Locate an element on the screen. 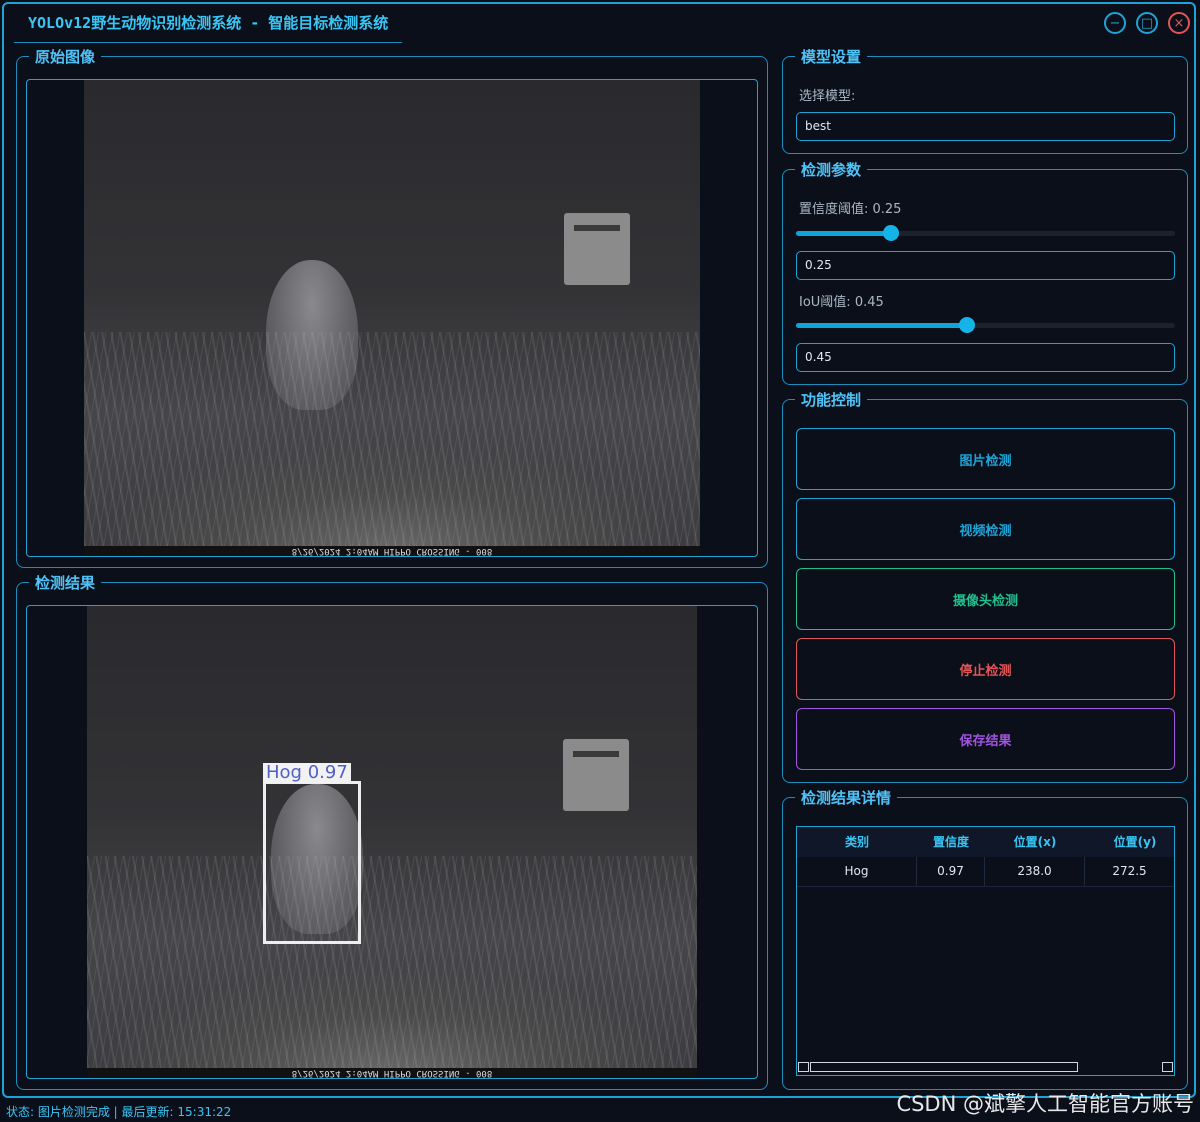  close-button: × is located at coordinates (1179, 23).